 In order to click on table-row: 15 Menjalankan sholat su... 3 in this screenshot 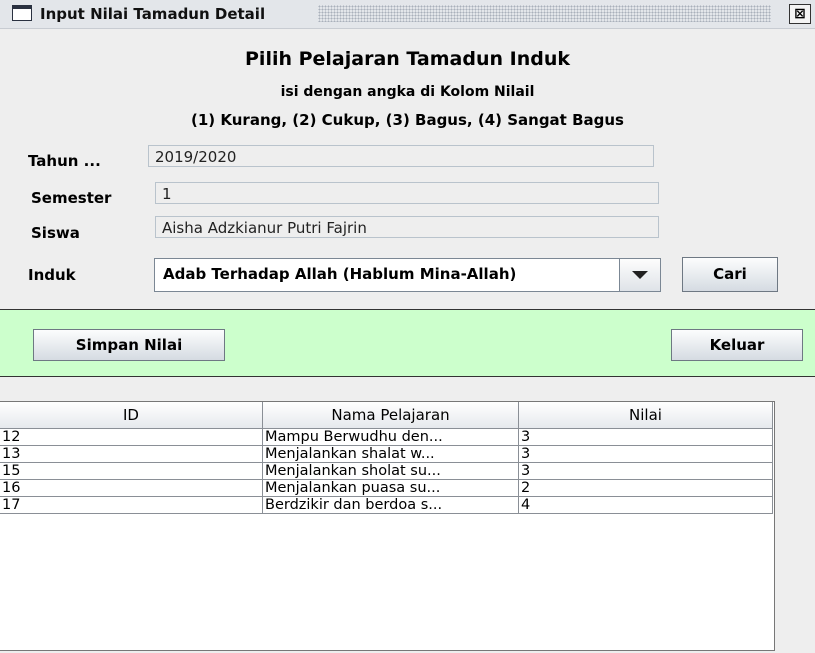, I will do `click(386, 471)`.